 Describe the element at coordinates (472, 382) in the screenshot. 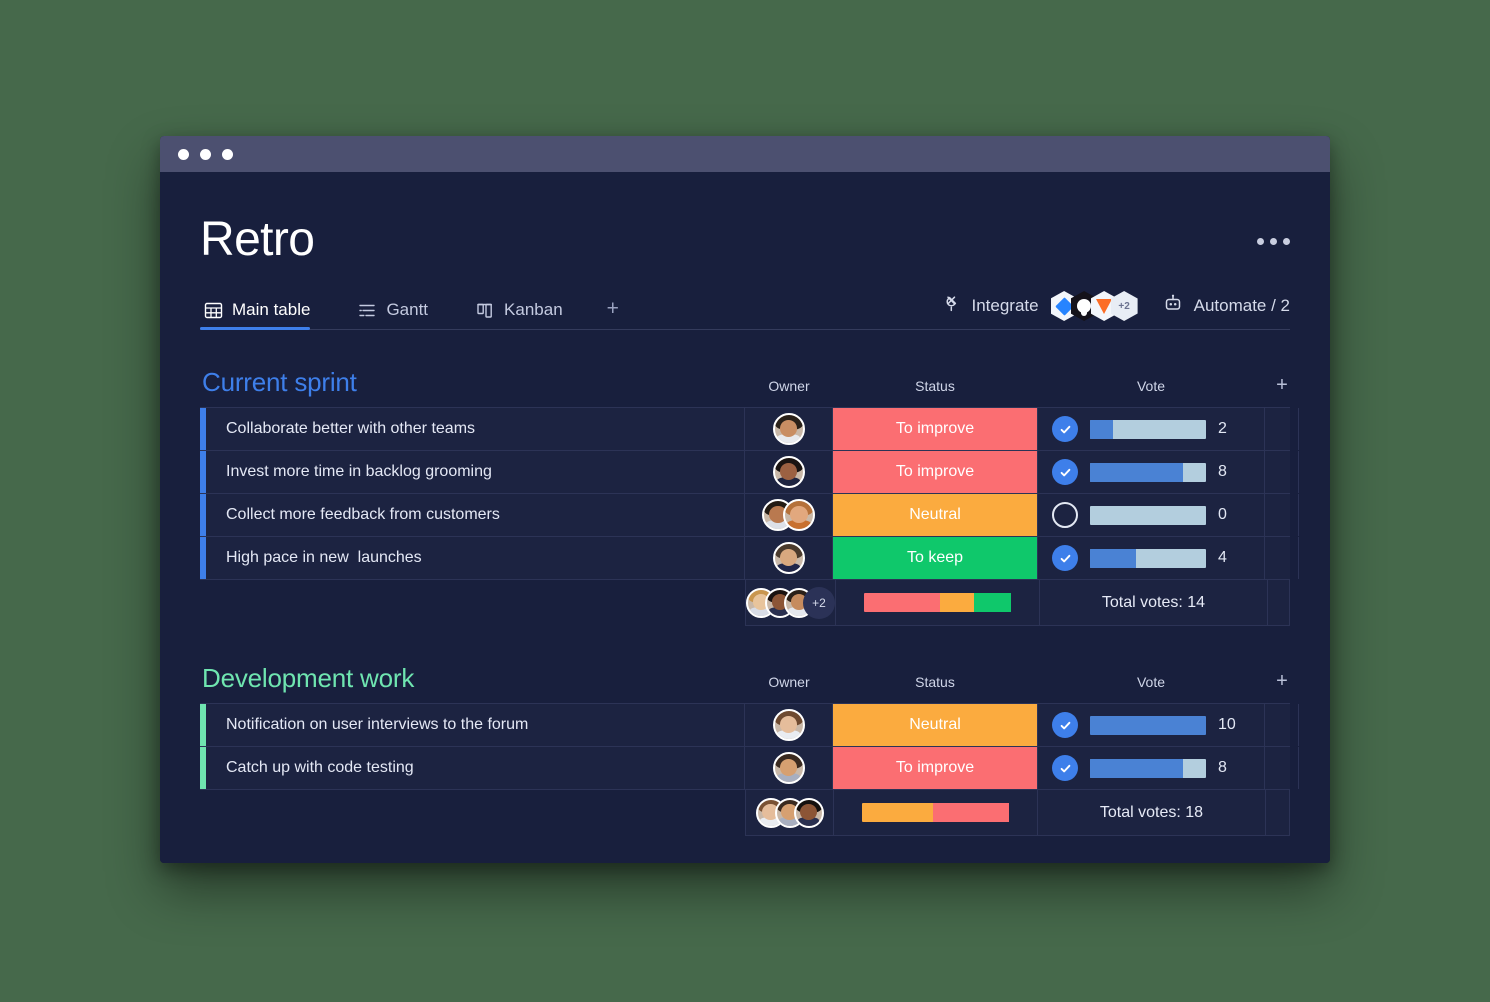

I see `group-title: Current sprint` at that location.